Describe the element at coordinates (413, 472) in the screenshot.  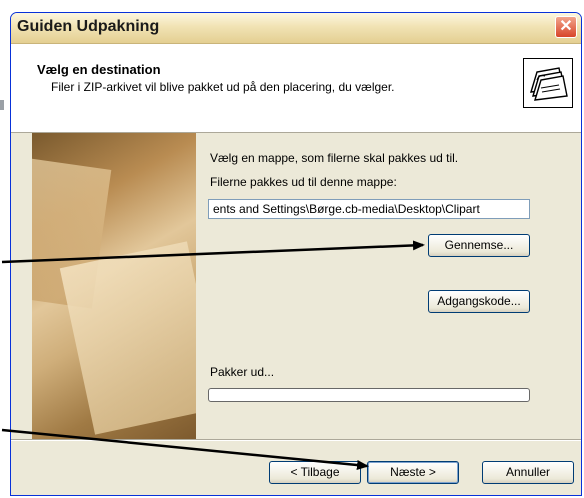
I see `next-button: Næste >` at that location.